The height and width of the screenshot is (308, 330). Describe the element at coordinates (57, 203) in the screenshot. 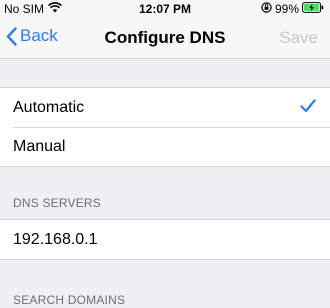

I see `dns-servers-header: DNS SERVERS` at that location.